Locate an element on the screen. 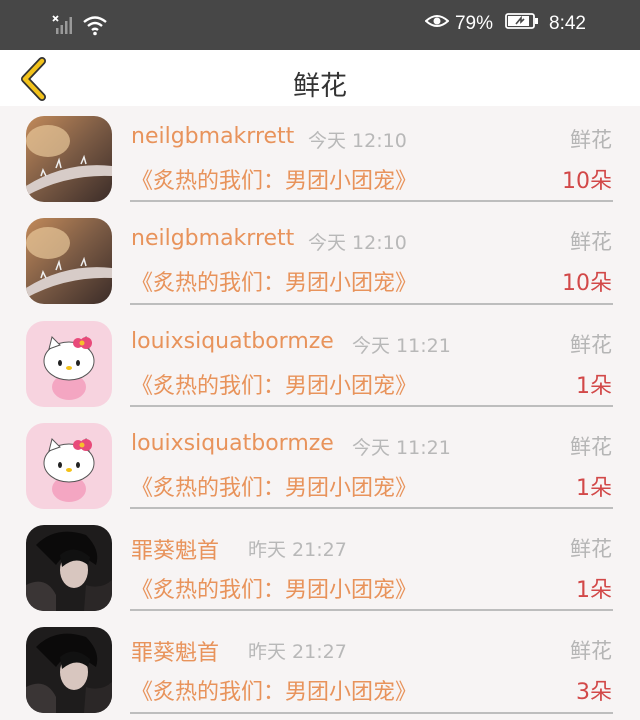  list-item: 罪葵魁首 昨天 21:27 鲜花 《炙热的我们：男团小团宠》 1朵 is located at coordinates (320, 566).